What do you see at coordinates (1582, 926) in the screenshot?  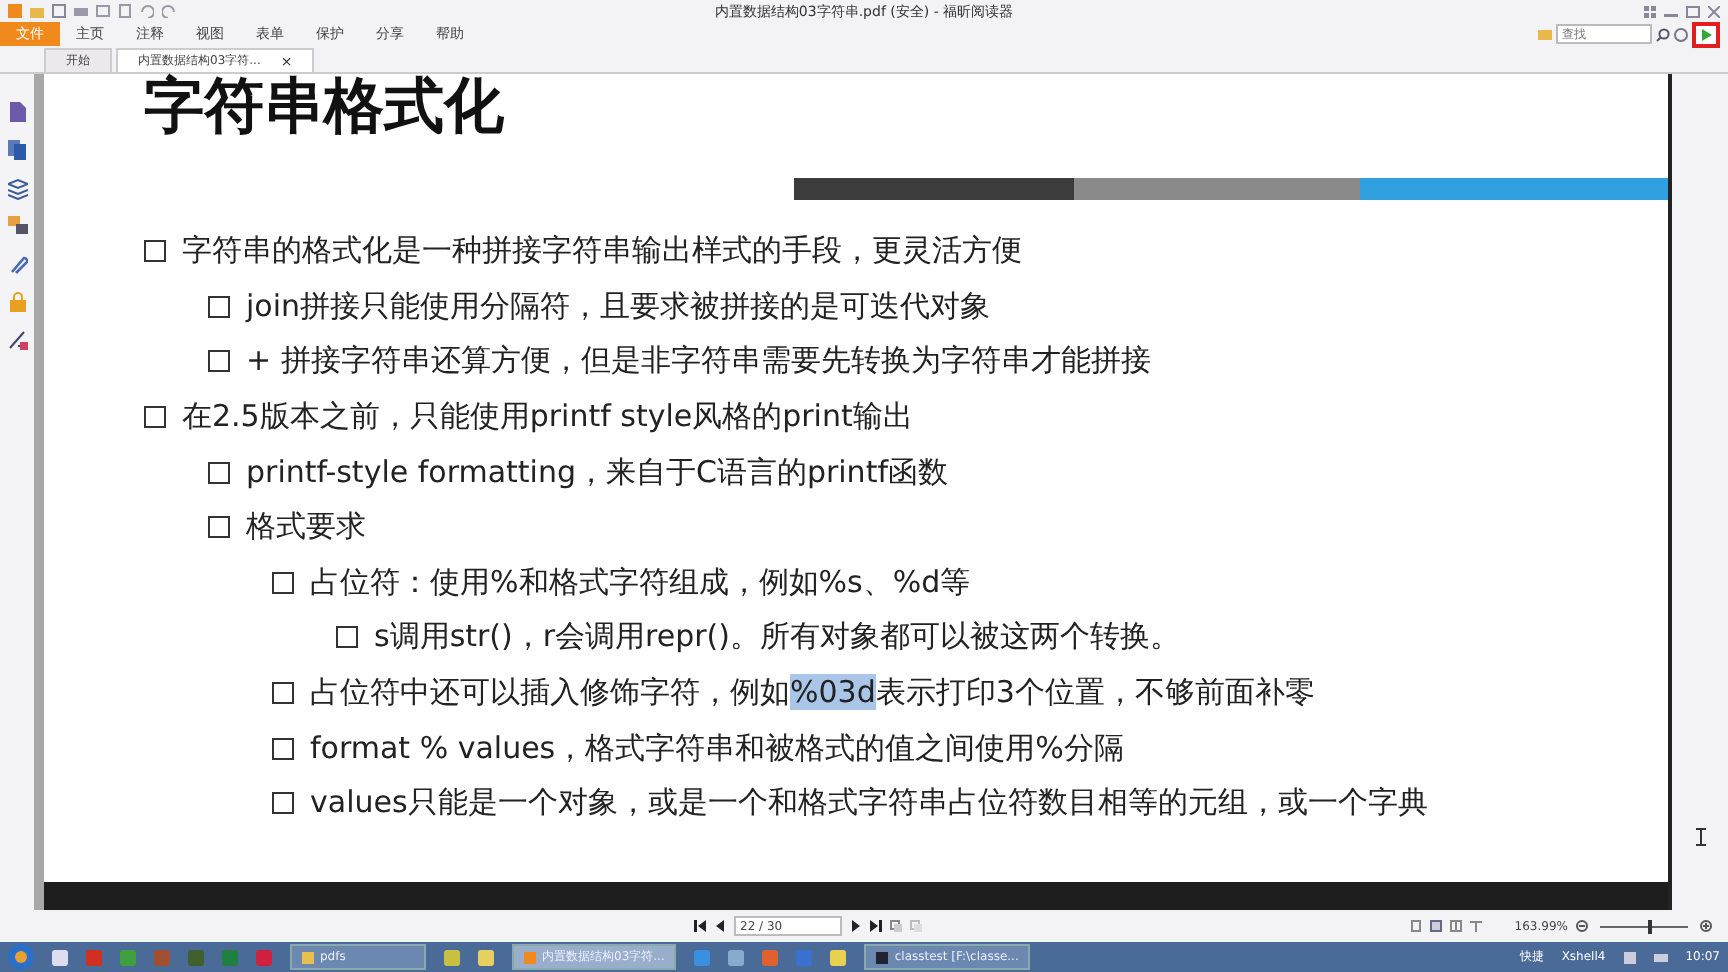 I see `zoom-out-icon` at bounding box center [1582, 926].